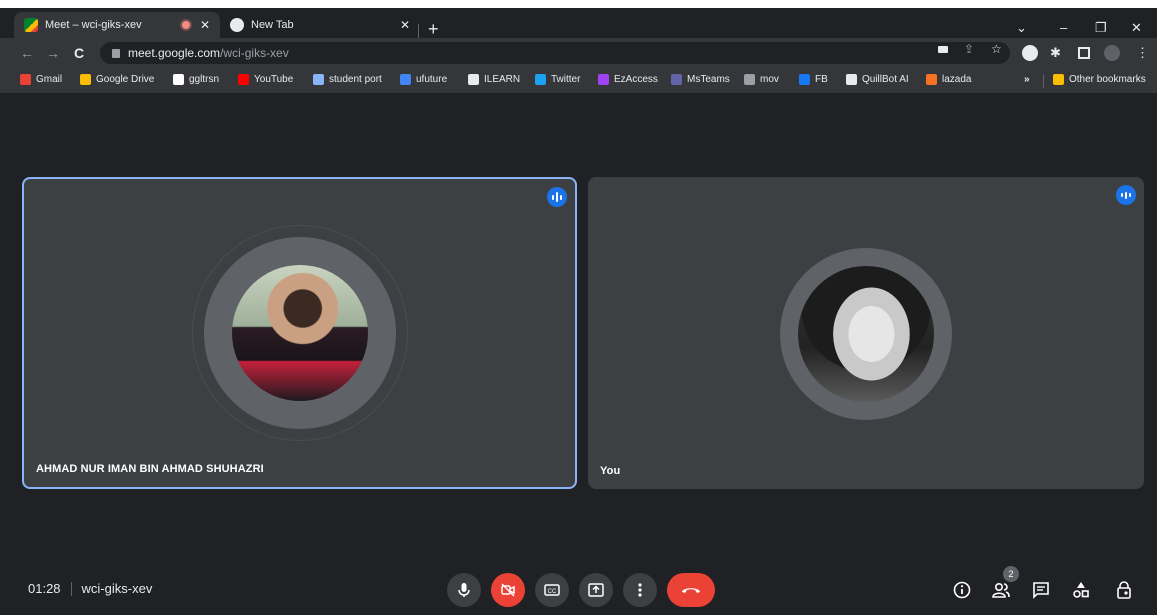 The image size is (1157, 615). I want to click on url-host: meet.google.com, so click(174, 53).